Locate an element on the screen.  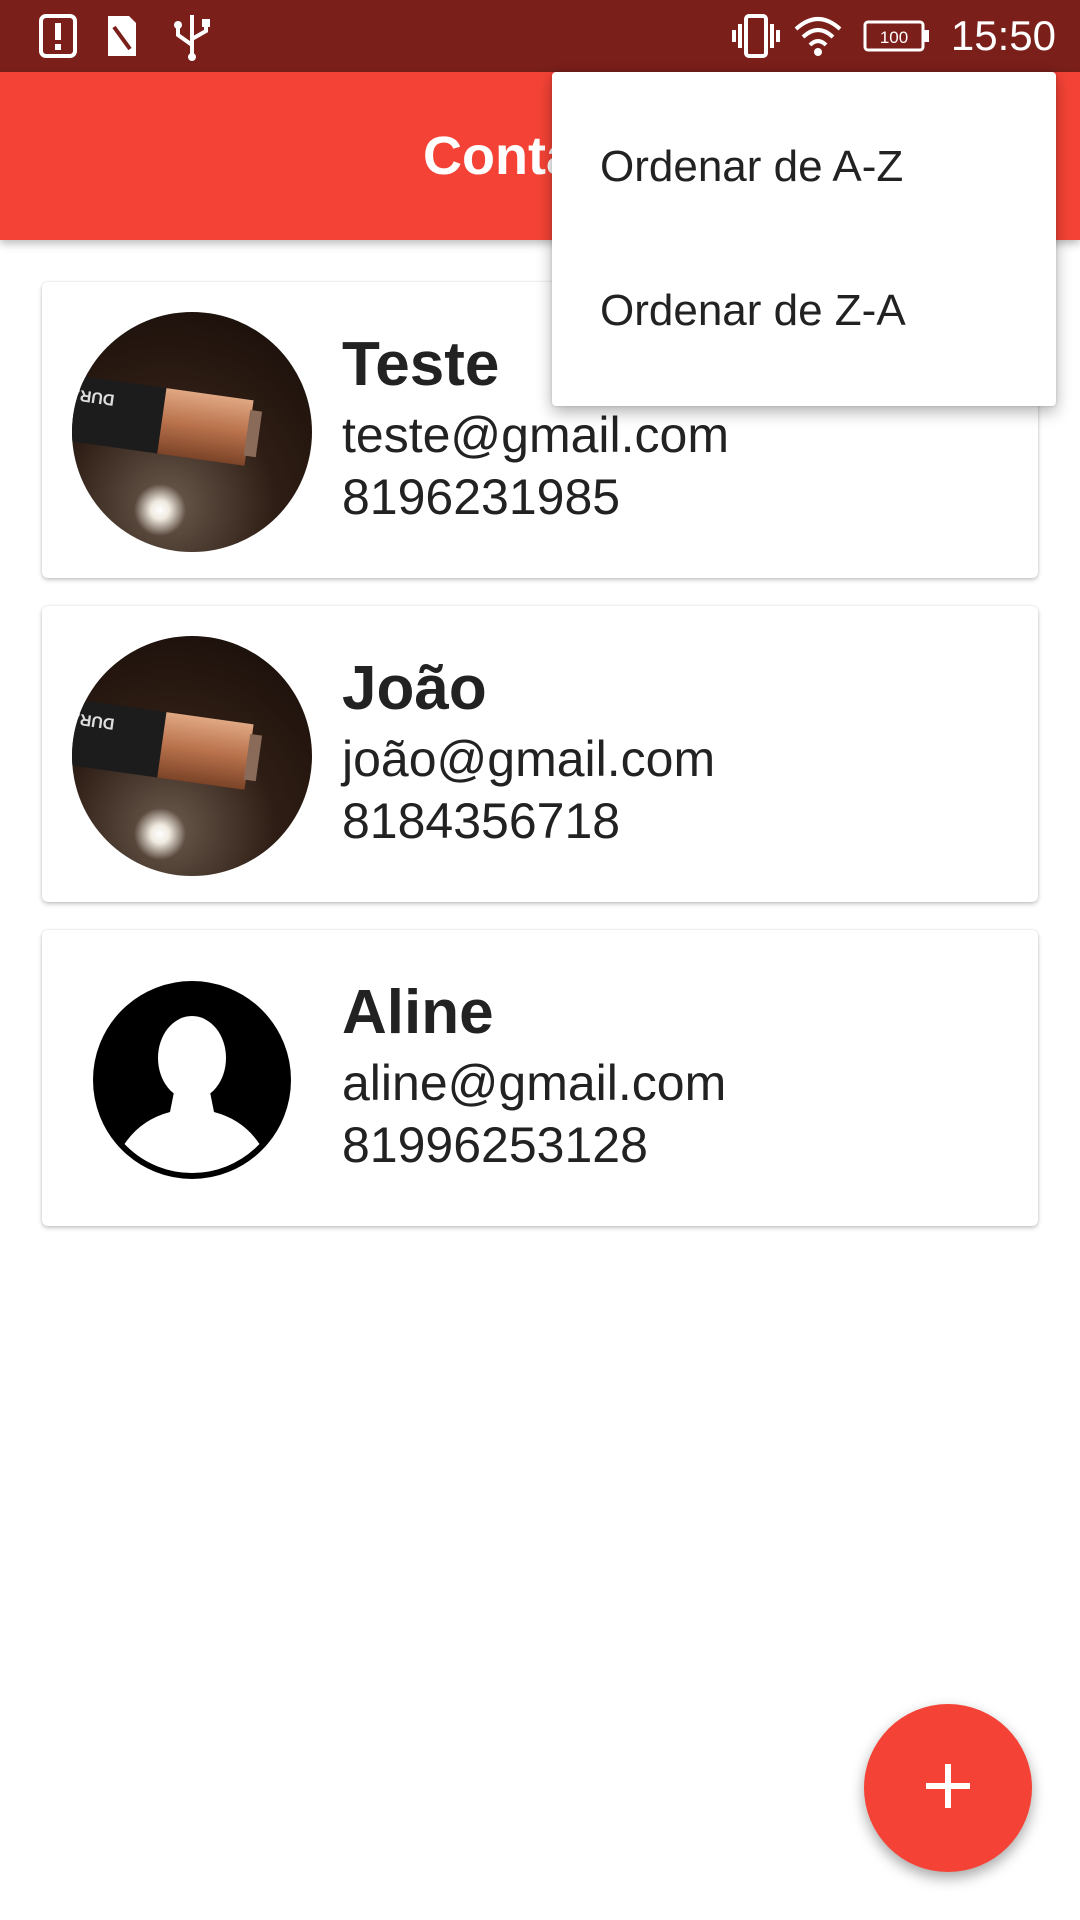
default-person-icon is located at coordinates (192, 1080).